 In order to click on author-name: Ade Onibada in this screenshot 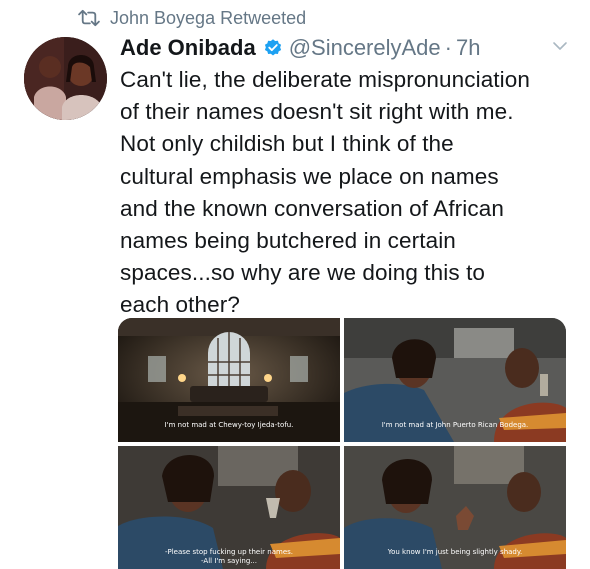, I will do `click(188, 48)`.